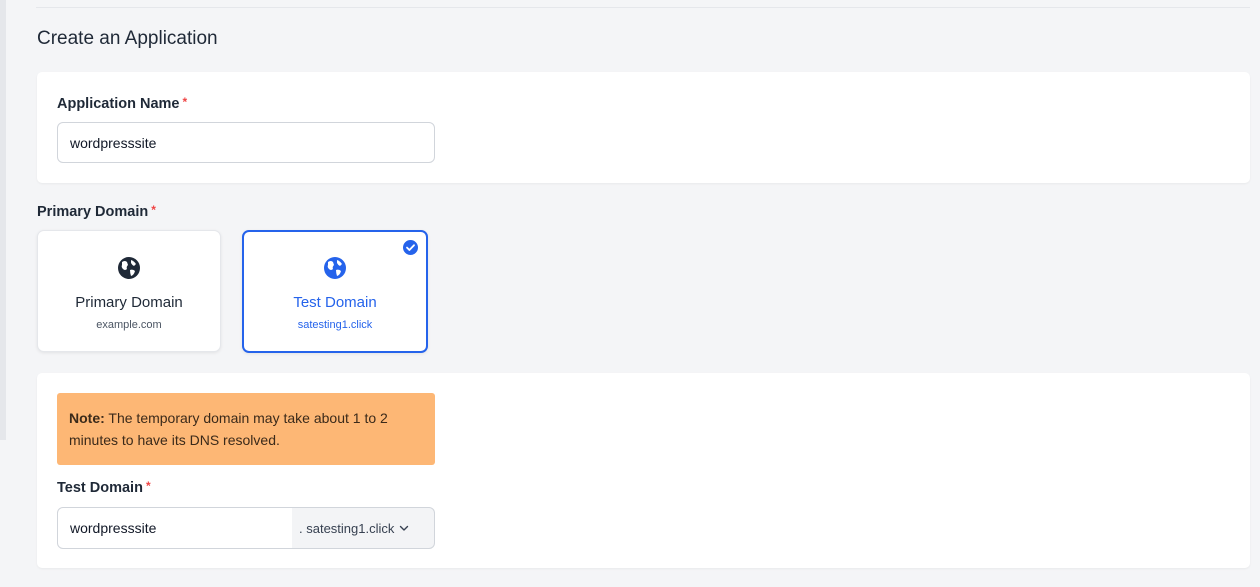 This screenshot has width=1260, height=587. What do you see at coordinates (347, 528) in the screenshot?
I see `domain-suffix-value: . satesting1.click` at bounding box center [347, 528].